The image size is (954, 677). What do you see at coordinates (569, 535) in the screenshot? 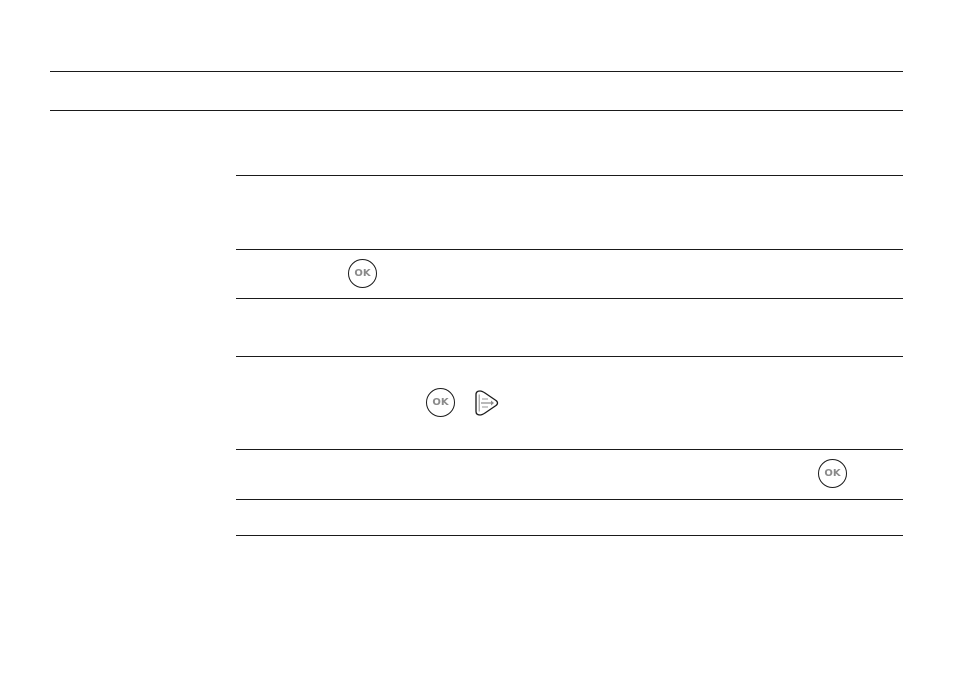
I see `table-bottom-rule` at bounding box center [569, 535].